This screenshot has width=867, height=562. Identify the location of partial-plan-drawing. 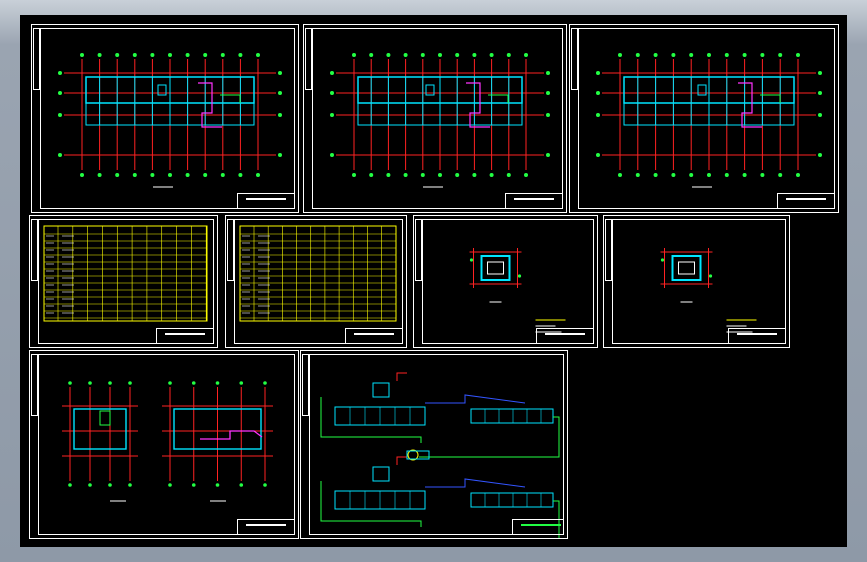
(167, 441).